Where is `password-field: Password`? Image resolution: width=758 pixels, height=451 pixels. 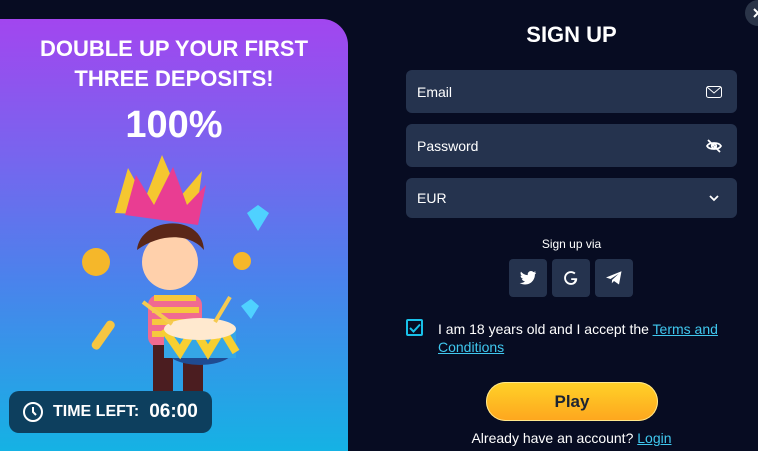 password-field: Password is located at coordinates (571, 145).